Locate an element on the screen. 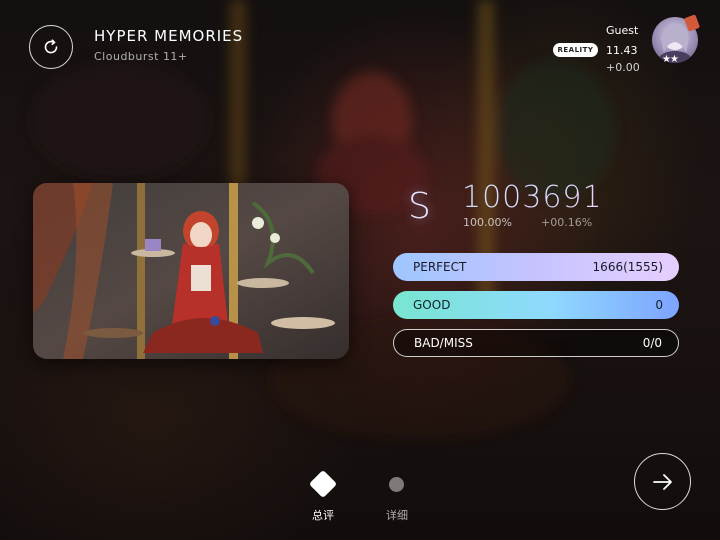 The image size is (720, 540). bad-miss-bar: BAD/MISS 0/0 is located at coordinates (536, 343).